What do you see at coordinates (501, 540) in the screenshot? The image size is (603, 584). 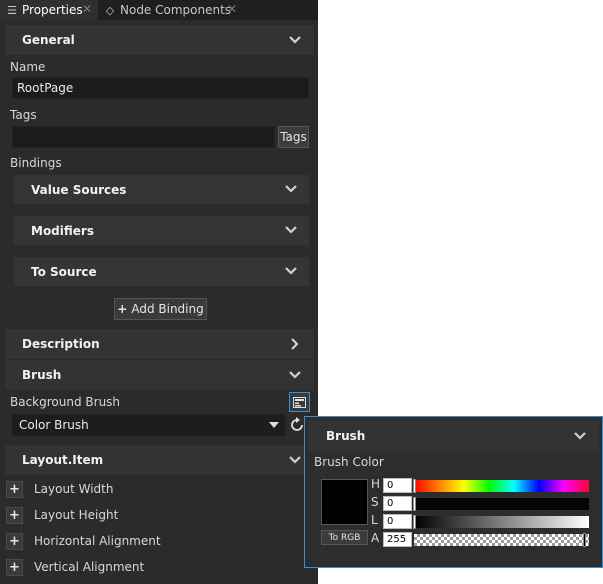 I see `alpha-slider` at bounding box center [501, 540].